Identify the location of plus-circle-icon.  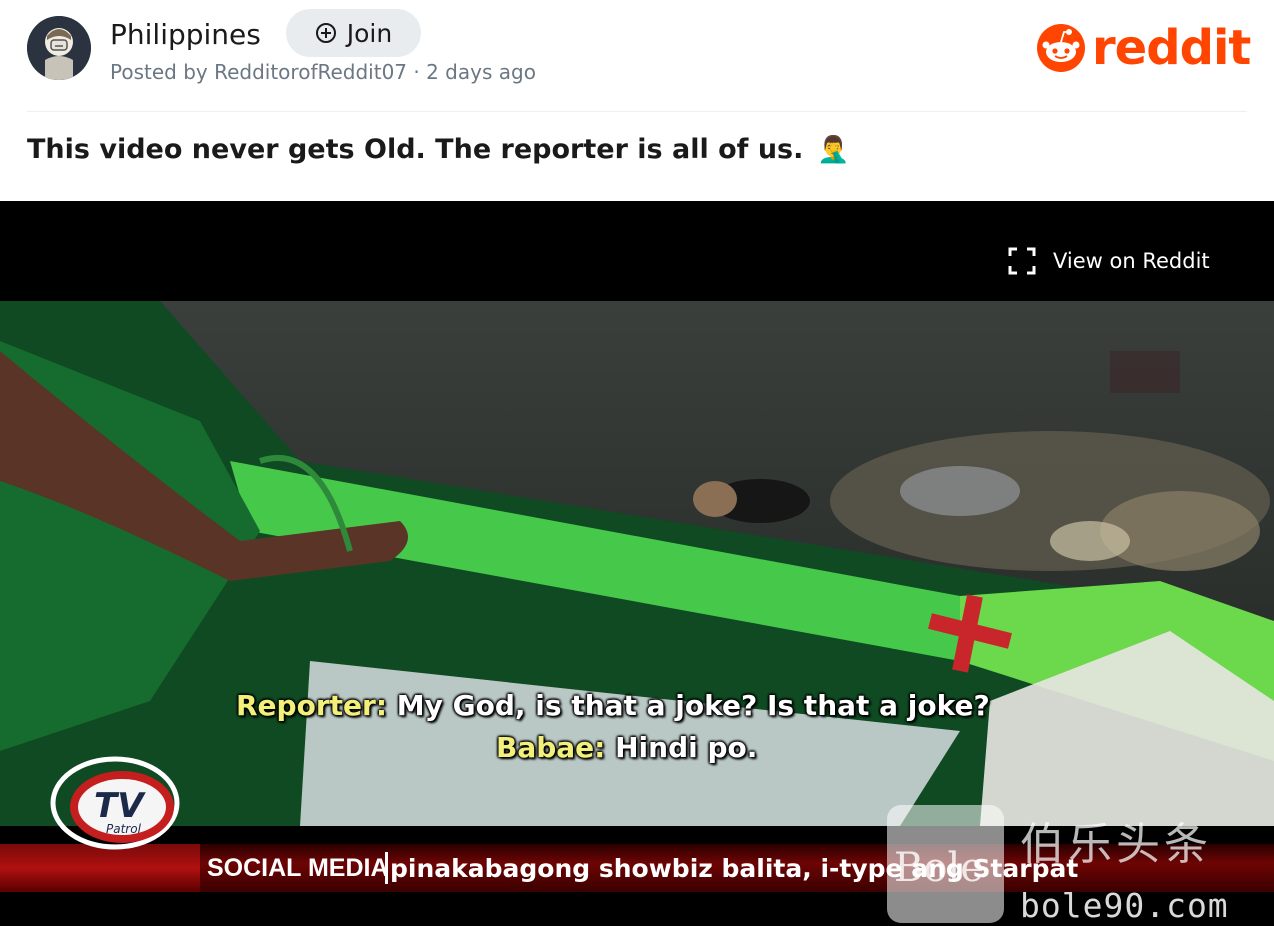
(325, 33).